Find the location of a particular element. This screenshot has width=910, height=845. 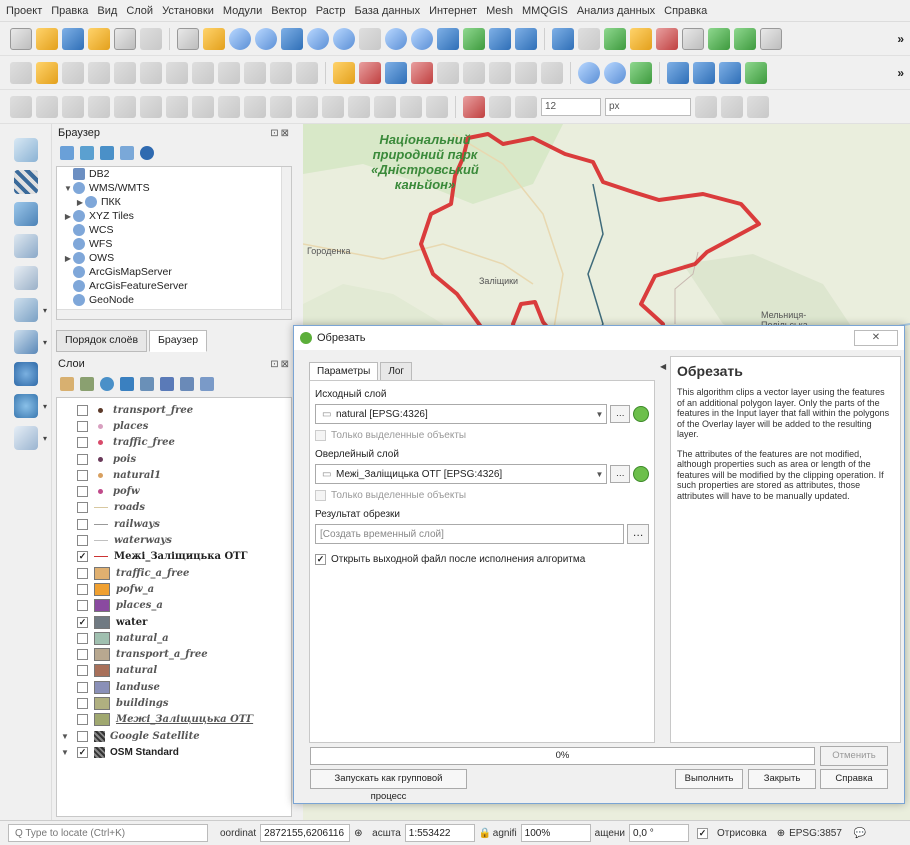

new-shapefile-icon: ▾ is located at coordinates (30, 438).